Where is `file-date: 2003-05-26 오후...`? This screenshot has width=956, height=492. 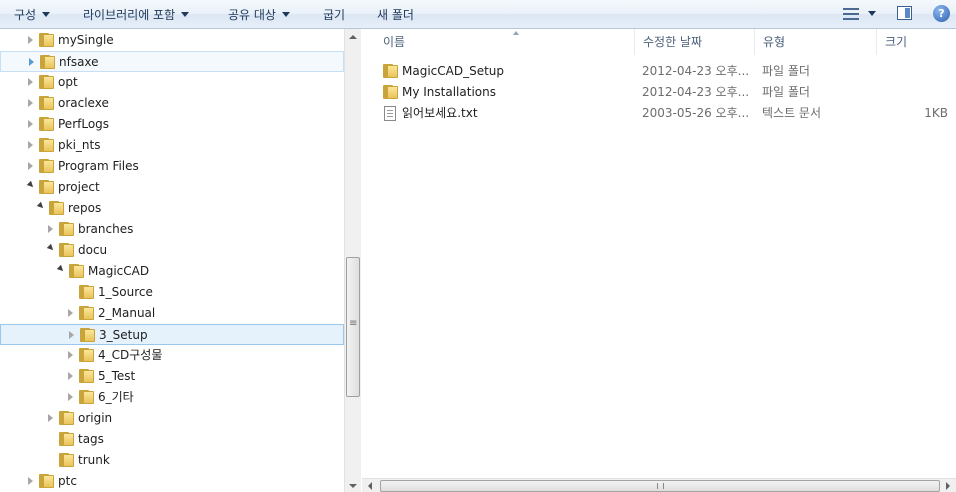
file-date: 2003-05-26 오후... is located at coordinates (696, 113).